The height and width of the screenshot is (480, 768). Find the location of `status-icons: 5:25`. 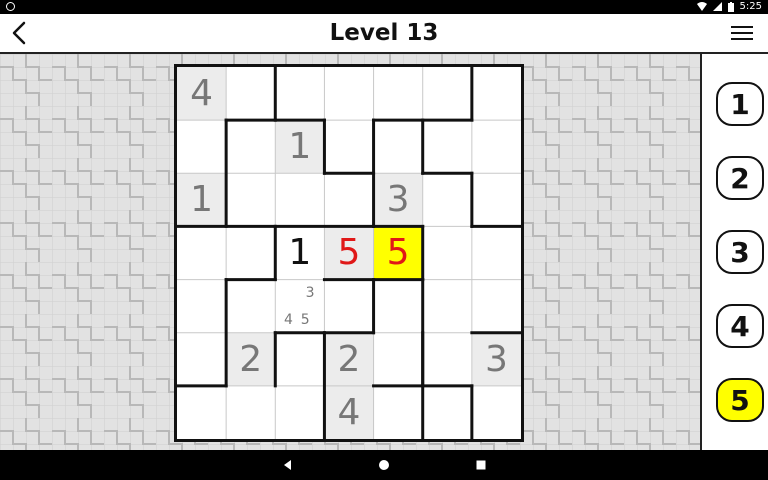

status-icons: 5:25 is located at coordinates (729, 6).